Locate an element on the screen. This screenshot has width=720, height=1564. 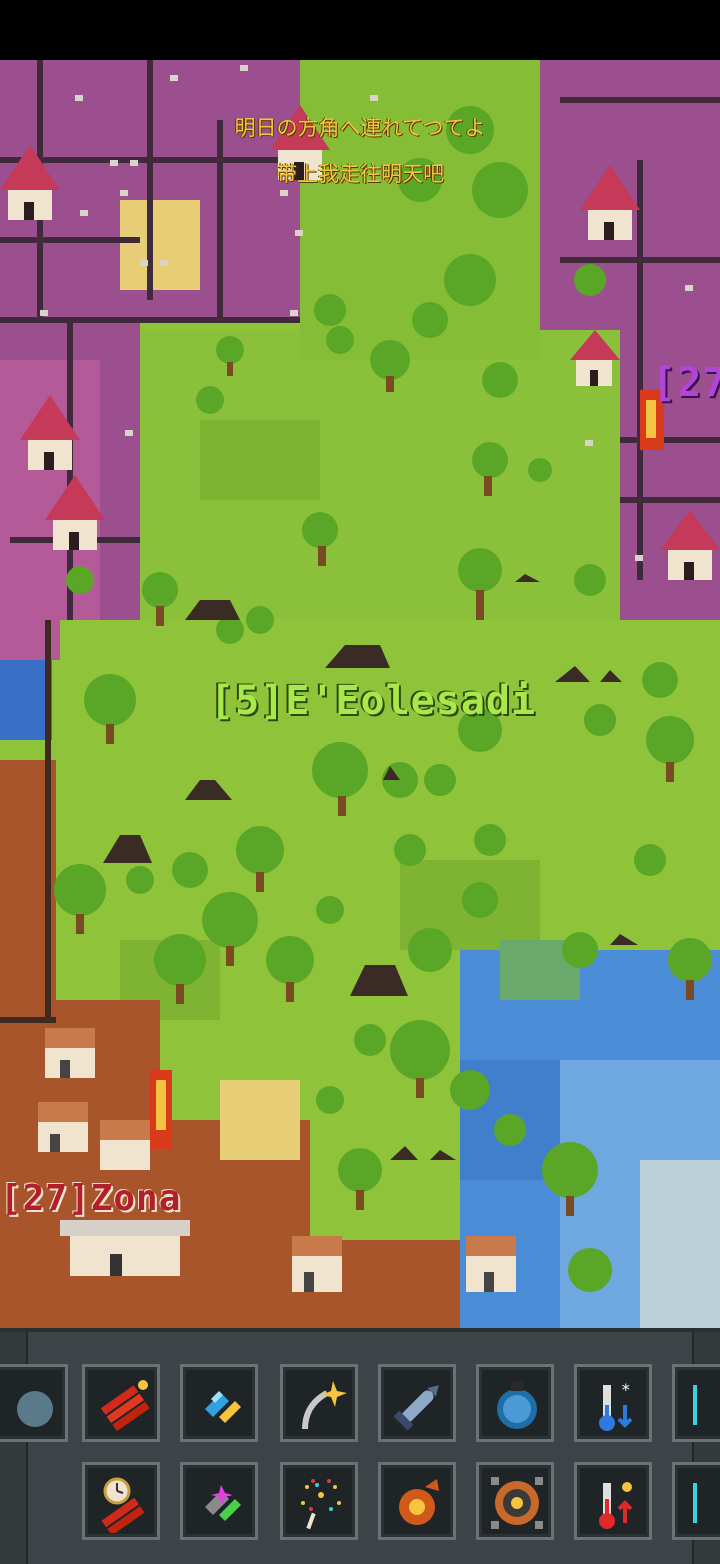
nuke-icon is located at coordinates (419, 1502).